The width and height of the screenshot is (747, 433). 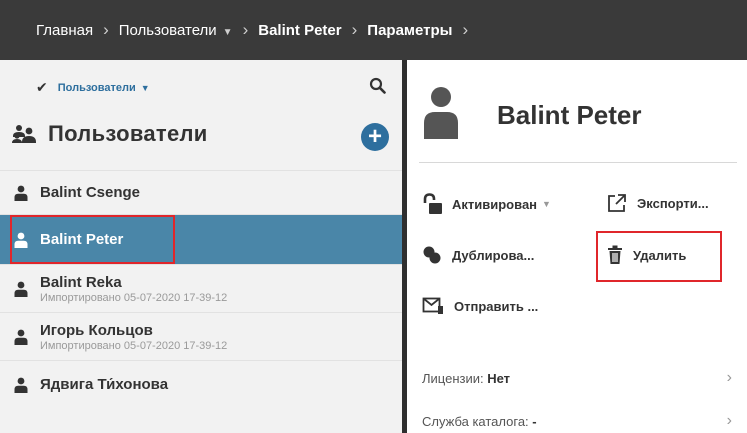 I want to click on directory-service-value: -, so click(x=534, y=421).